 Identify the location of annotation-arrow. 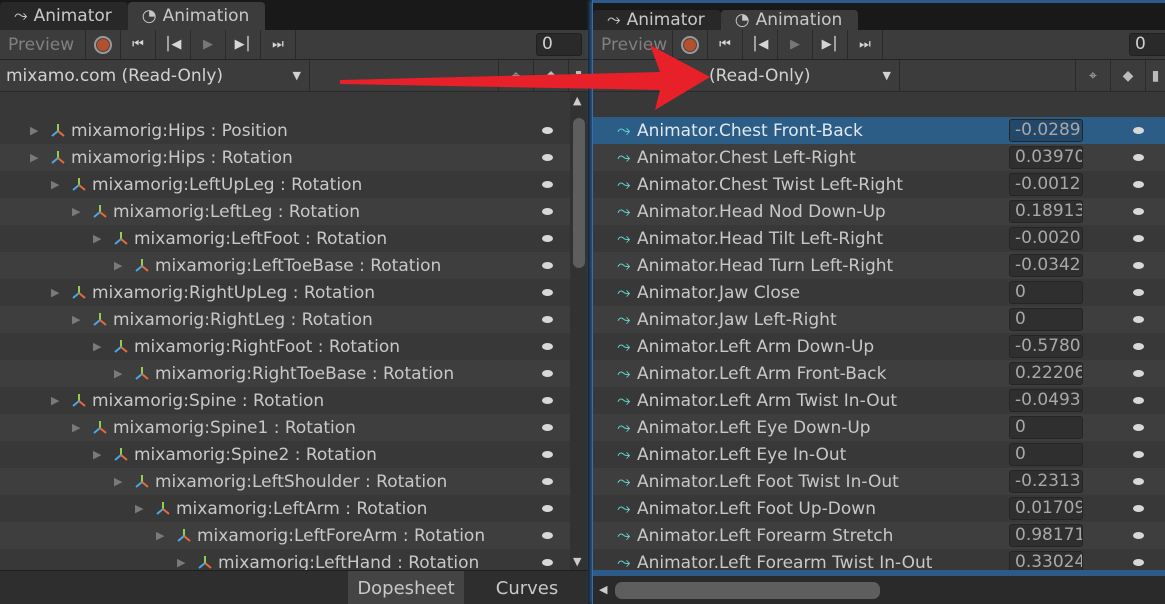
(525, 77).